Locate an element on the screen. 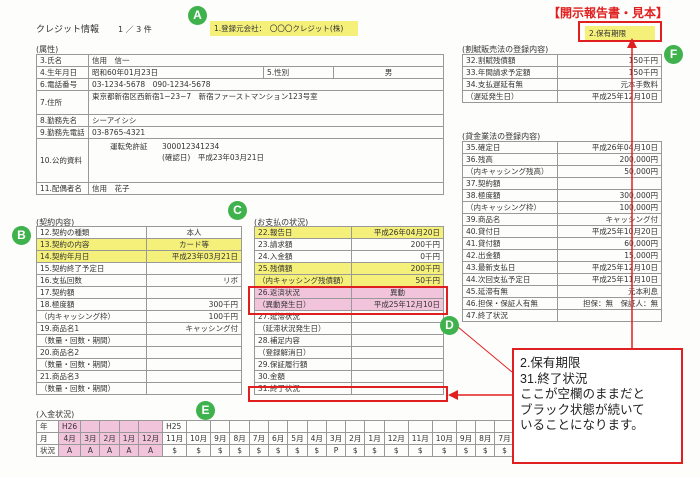 The image size is (700, 477). marker-d: D is located at coordinates (449, 325).